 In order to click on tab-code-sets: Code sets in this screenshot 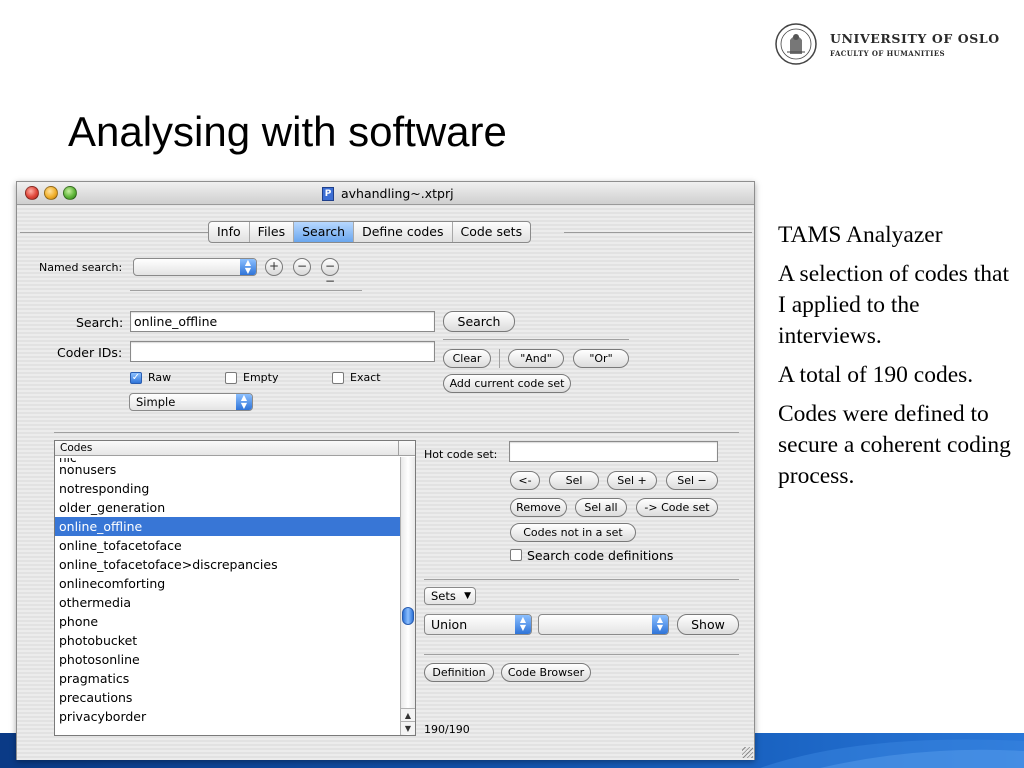, I will do `click(492, 232)`.